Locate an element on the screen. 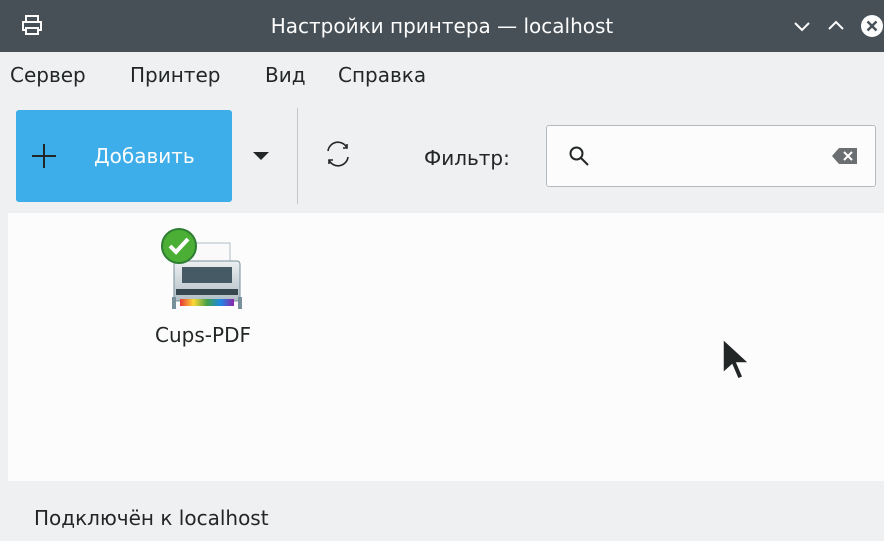  plus-icon is located at coordinates (44, 156).